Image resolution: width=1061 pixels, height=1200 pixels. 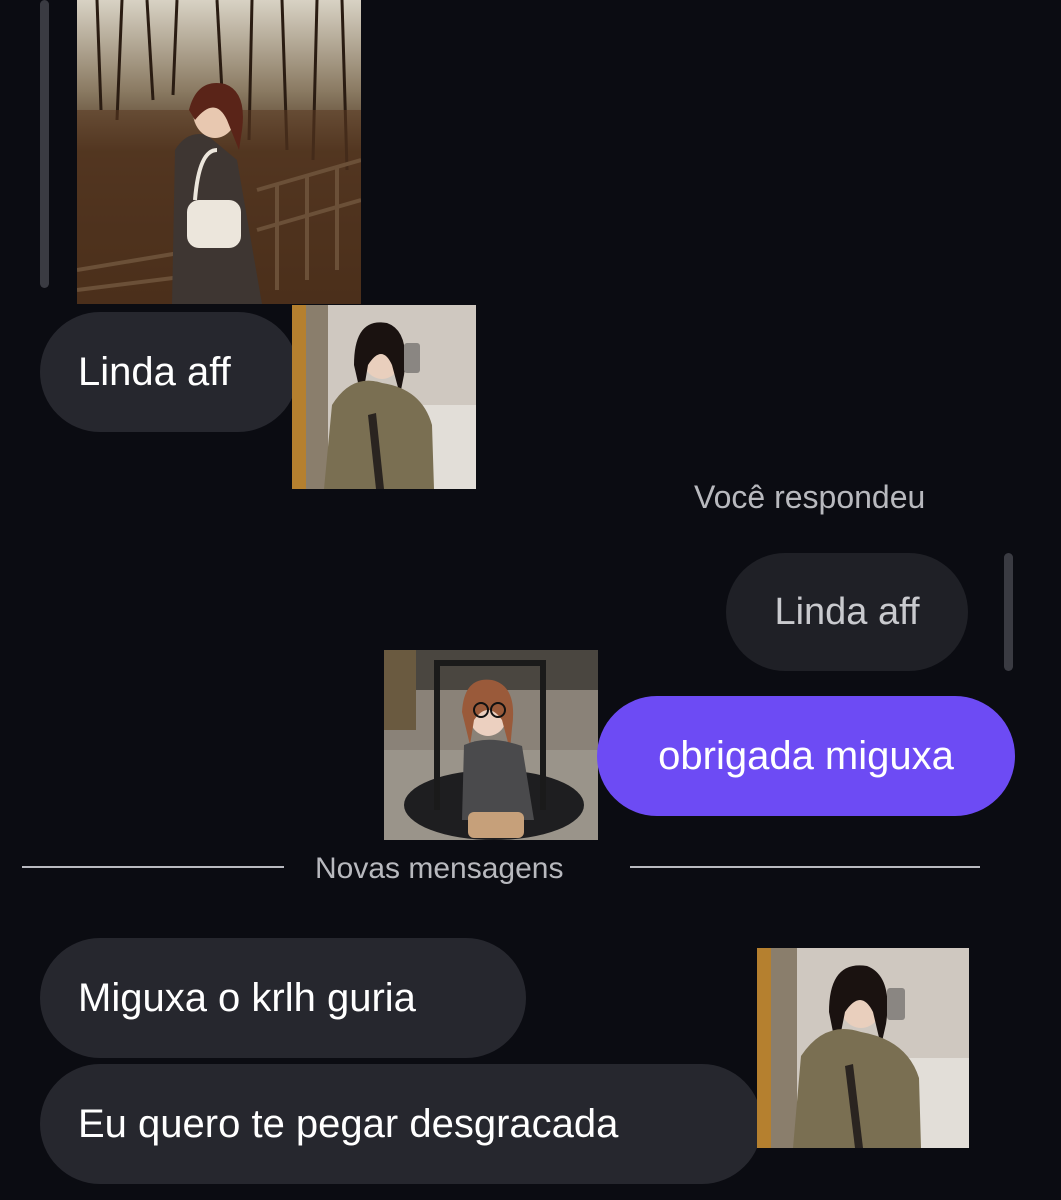 What do you see at coordinates (348, 1123) in the screenshot?
I see `received-message-text: Eu quero te pegar desgracada` at bounding box center [348, 1123].